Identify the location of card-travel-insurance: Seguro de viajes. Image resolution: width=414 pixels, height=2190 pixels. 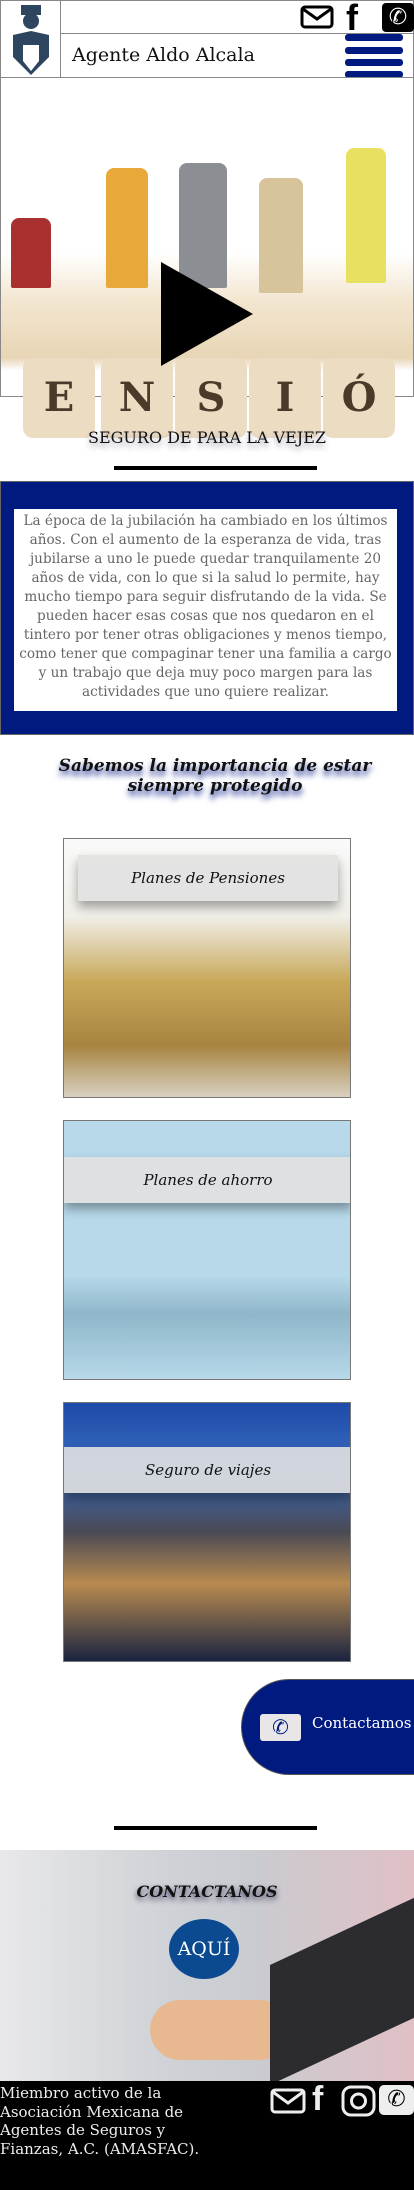
(207, 1532).